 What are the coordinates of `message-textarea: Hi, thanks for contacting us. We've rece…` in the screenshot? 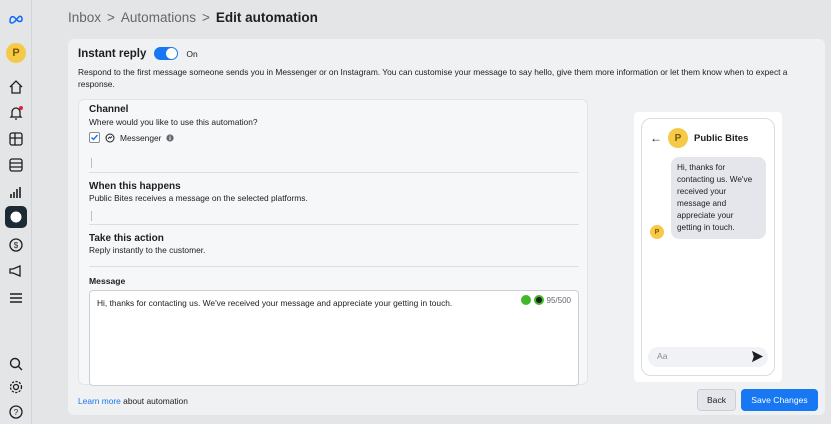 It's located at (334, 338).